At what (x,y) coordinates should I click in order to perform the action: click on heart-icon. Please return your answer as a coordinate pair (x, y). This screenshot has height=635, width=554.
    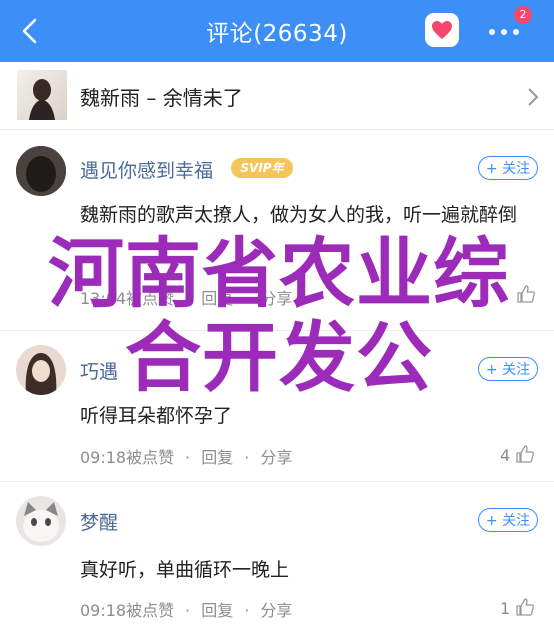
    Looking at the image, I should click on (442, 30).